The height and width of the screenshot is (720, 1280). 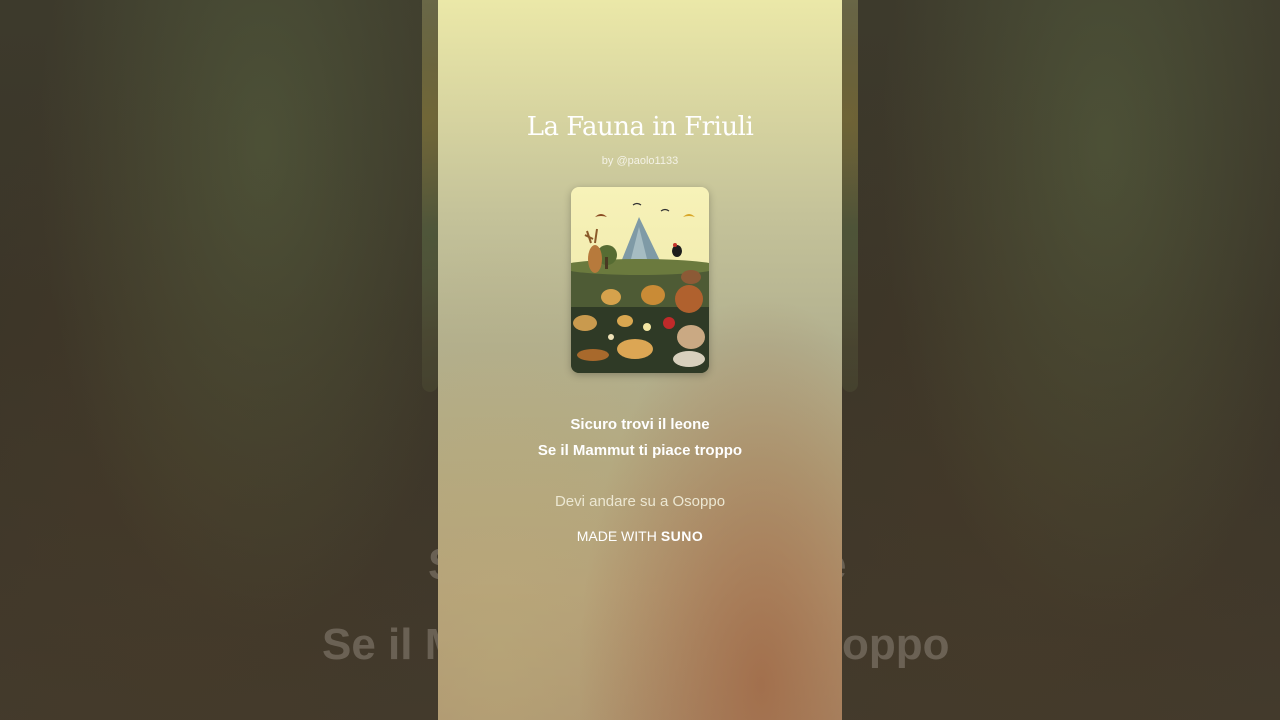 I want to click on album-cover, so click(x=640, y=280).